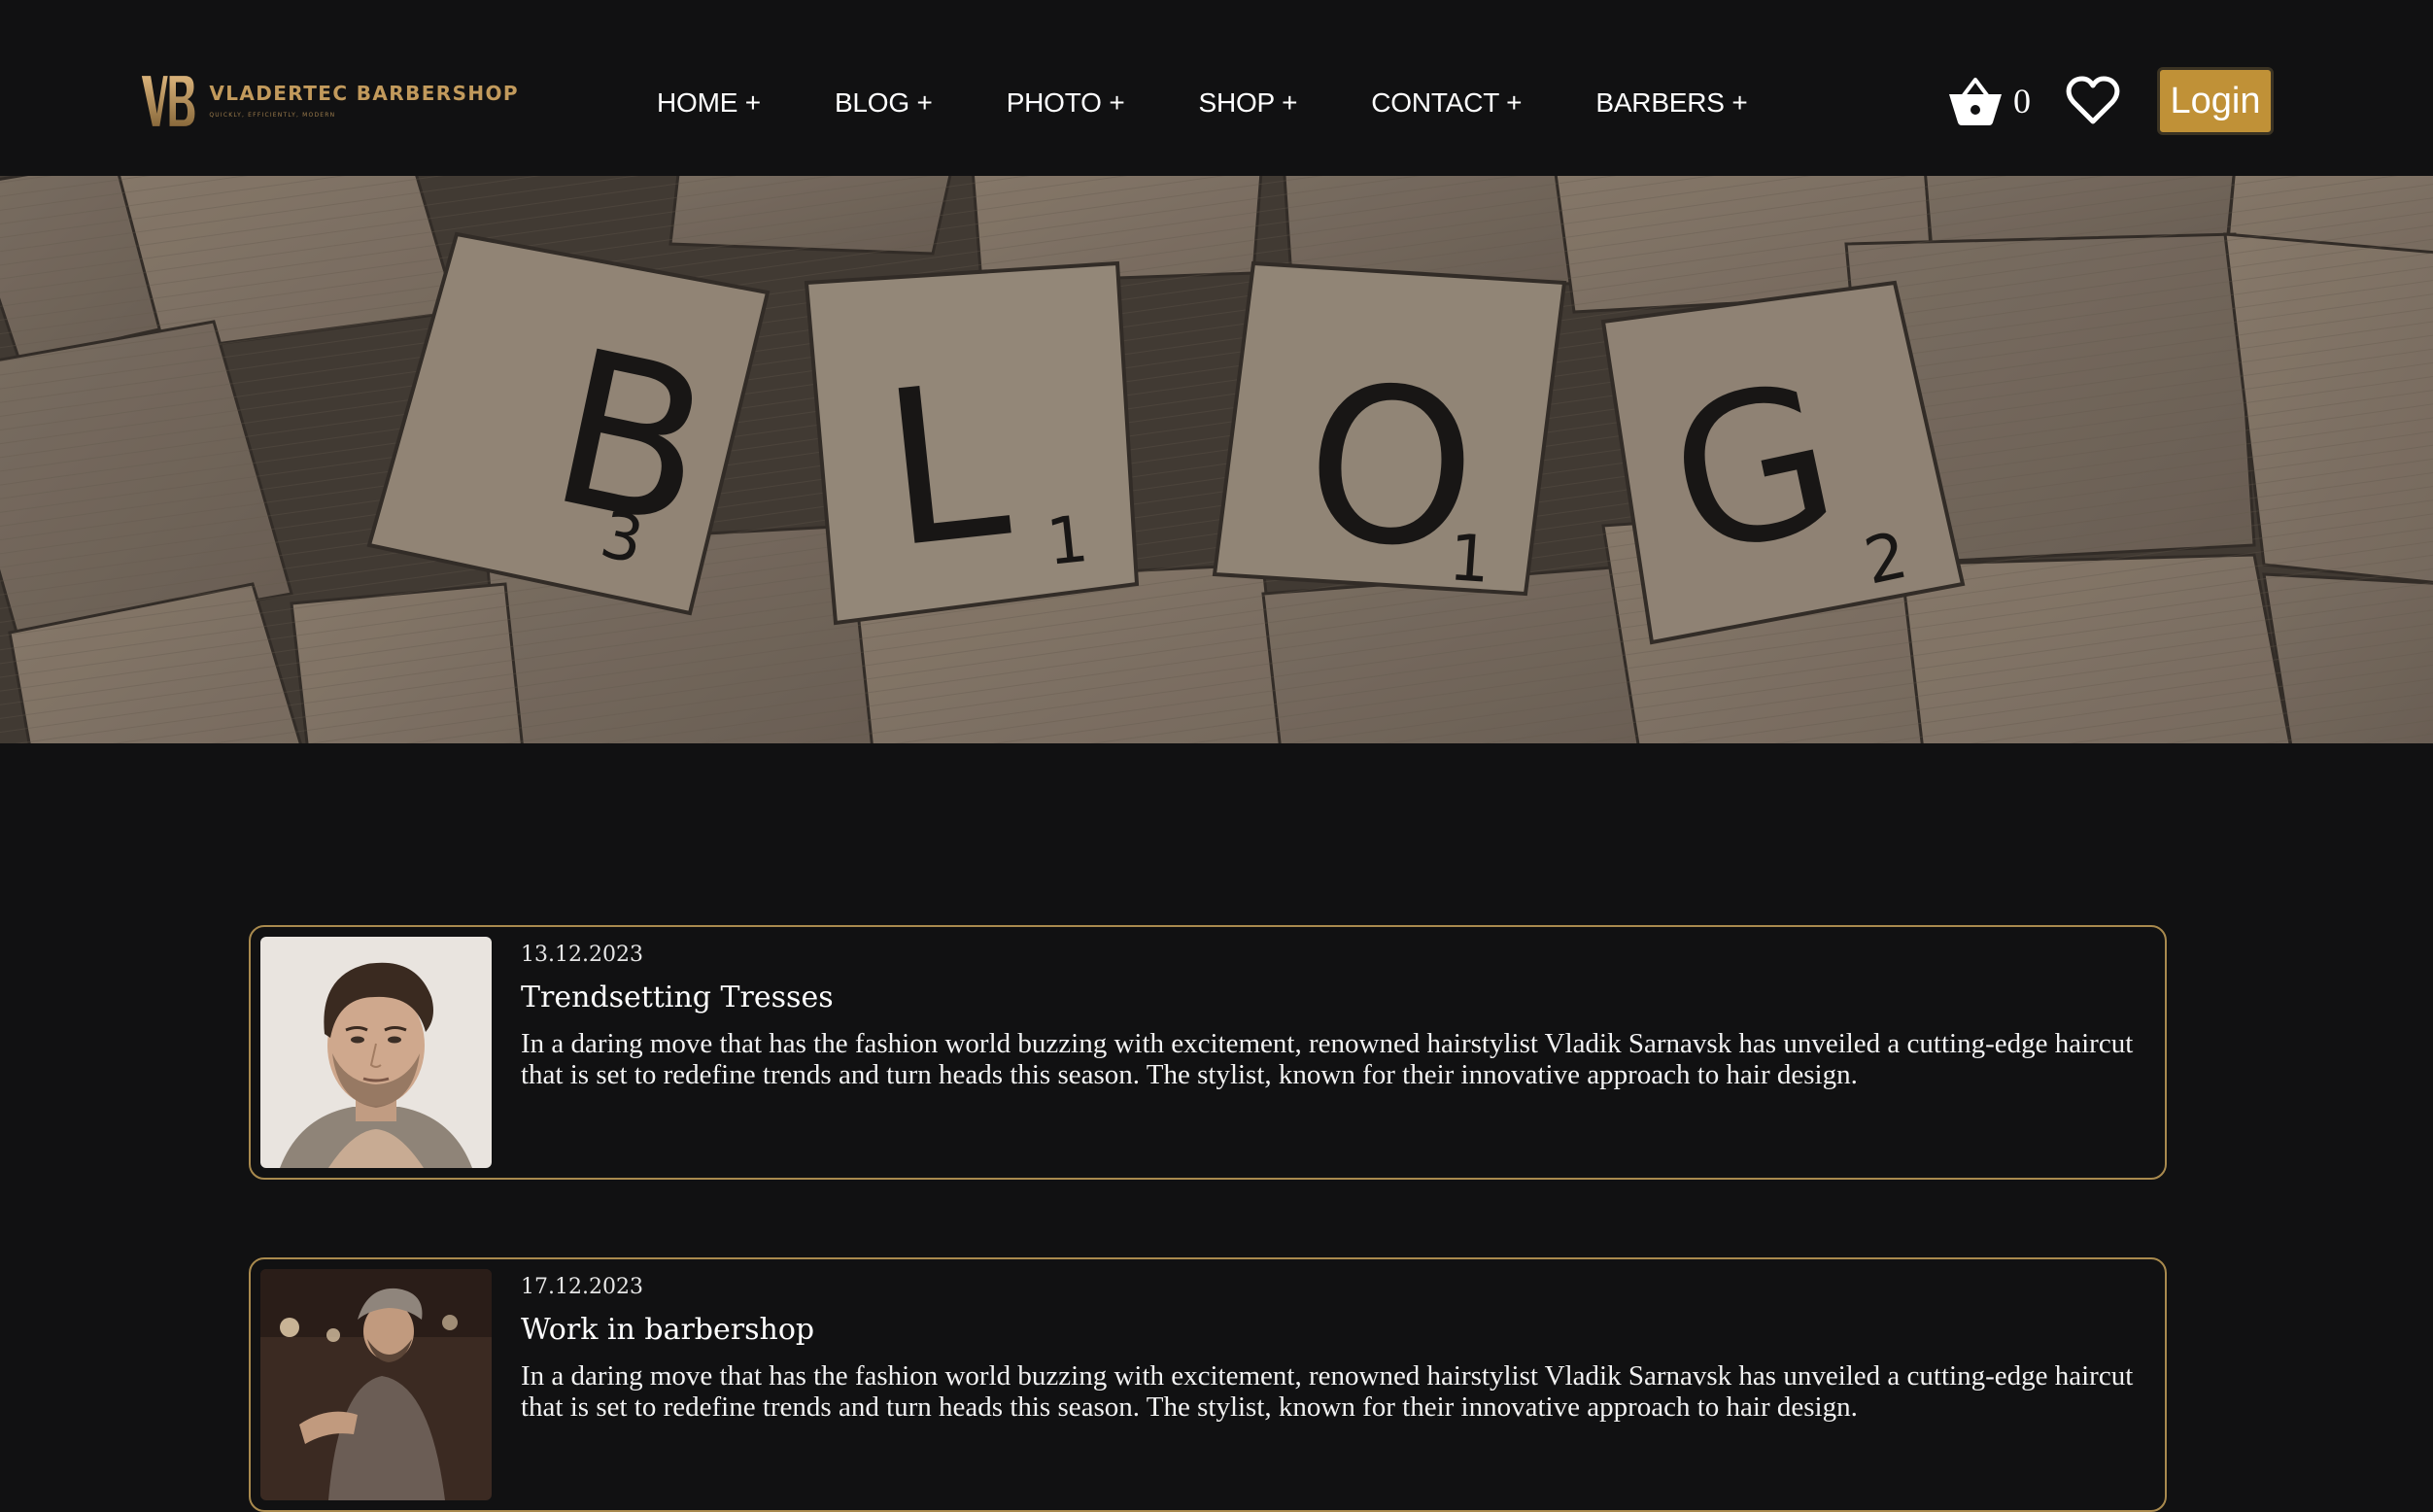 This screenshot has height=1512, width=2433. I want to click on nav-item-shop: SHOP +, so click(1247, 103).